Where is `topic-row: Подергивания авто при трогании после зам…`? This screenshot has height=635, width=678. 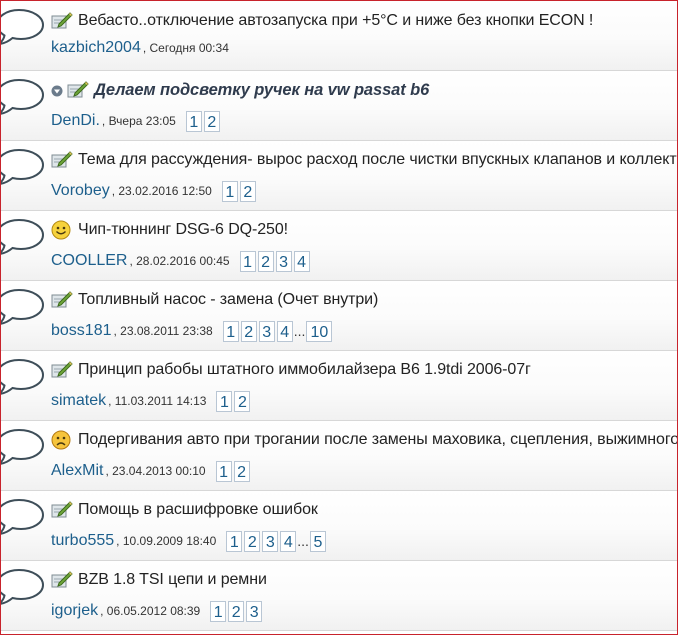
topic-row: Подергивания авто при трогании после зам… is located at coordinates (339, 456).